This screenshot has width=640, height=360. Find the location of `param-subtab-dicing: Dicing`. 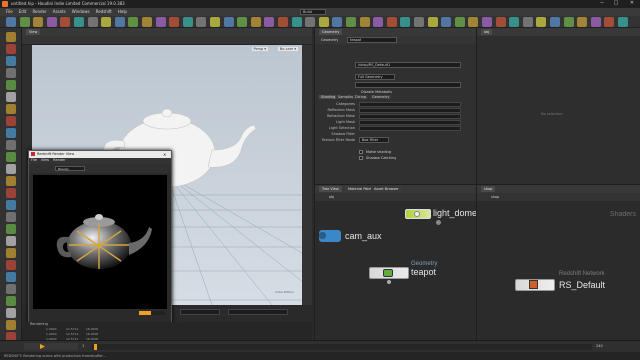

param-subtab-dicing: Dicing is located at coordinates (361, 97).